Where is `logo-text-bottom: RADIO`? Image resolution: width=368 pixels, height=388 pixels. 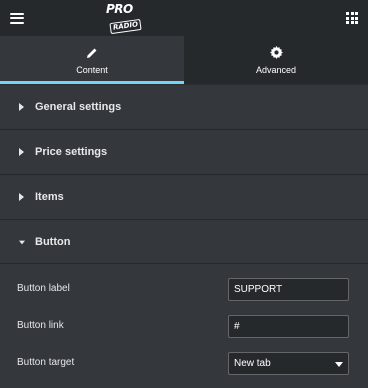
logo-text-bottom: RADIO is located at coordinates (125, 26).